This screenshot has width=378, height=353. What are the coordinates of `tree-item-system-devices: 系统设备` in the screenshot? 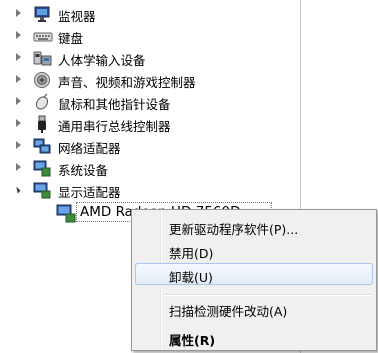 It's located at (150, 168).